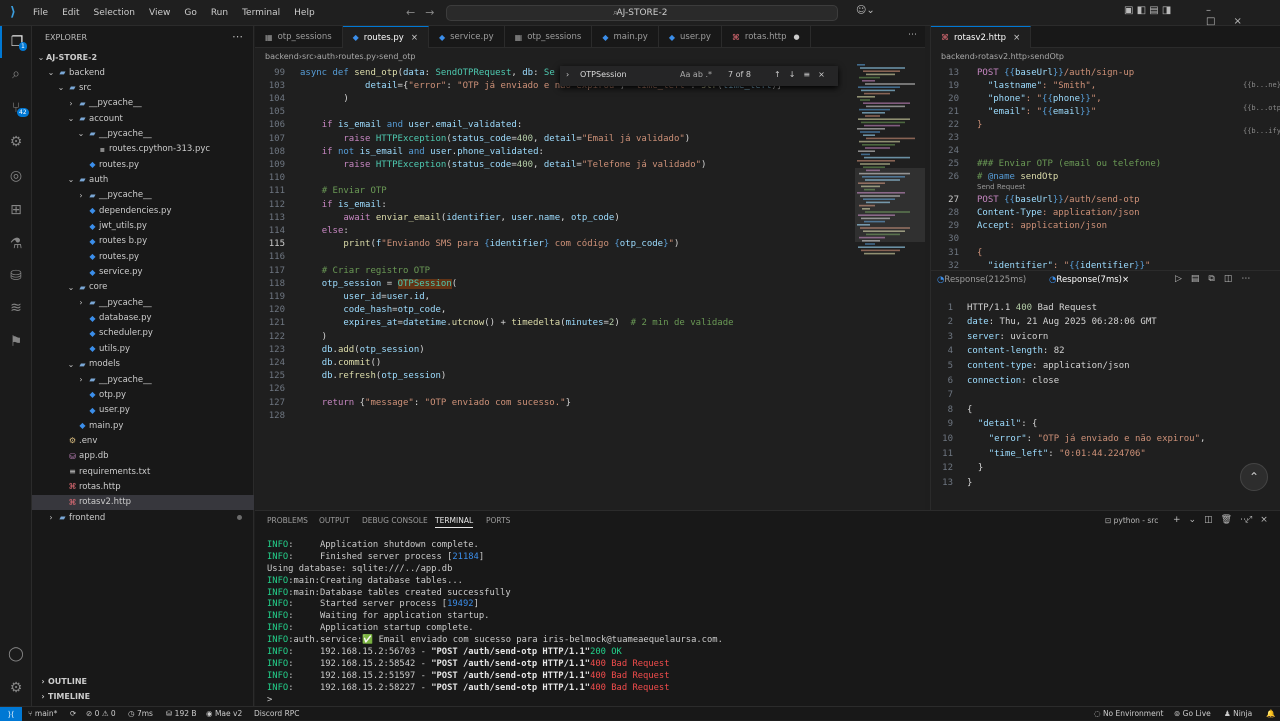 The width and height of the screenshot is (1280, 721). Describe the element at coordinates (954, 238) in the screenshot. I see `code-line: 30` at that location.